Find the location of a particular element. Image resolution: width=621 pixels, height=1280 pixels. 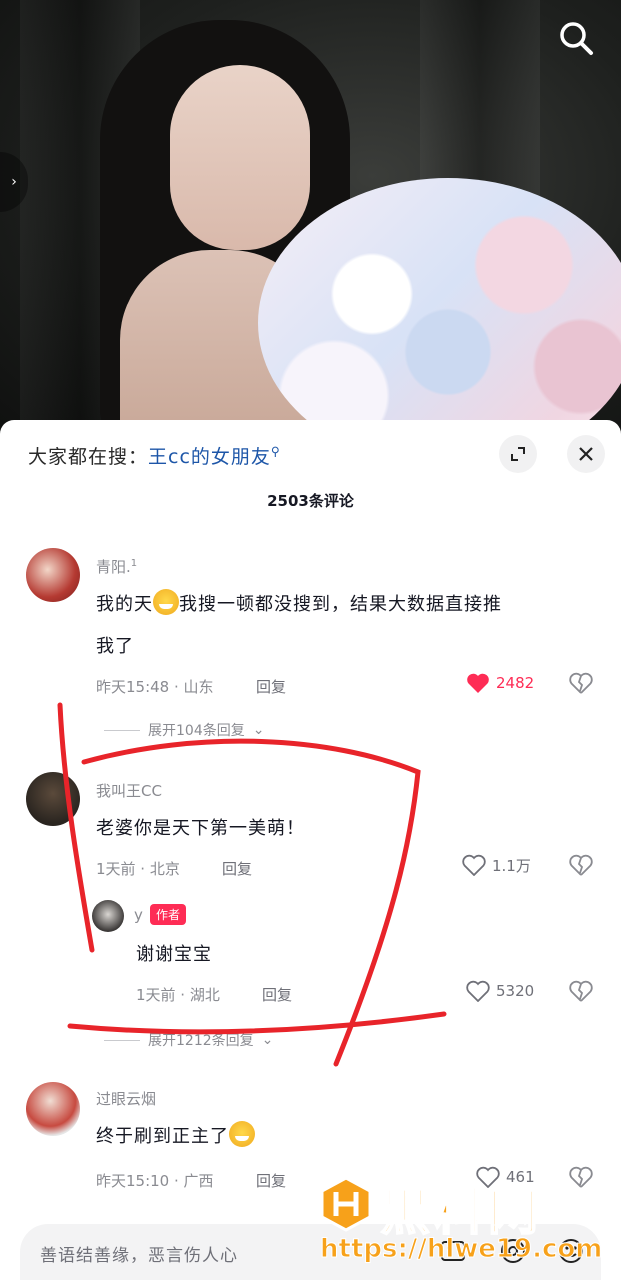

comment-text: 老婆你是天下第一美萌！ is located at coordinates (200, 828).